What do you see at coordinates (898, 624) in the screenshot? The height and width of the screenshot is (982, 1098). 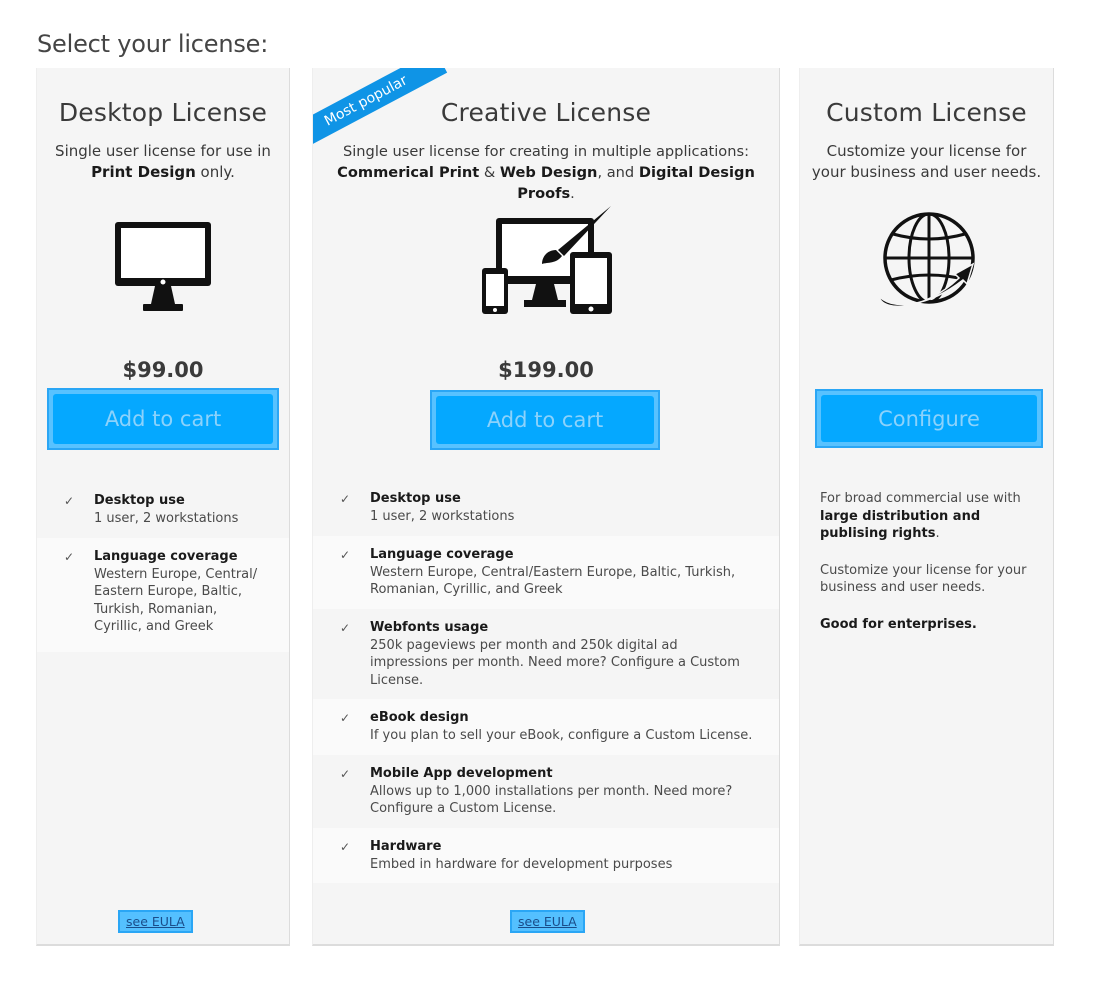 I see `custom-detail-enterprise: Good for enterprises.` at bounding box center [898, 624].